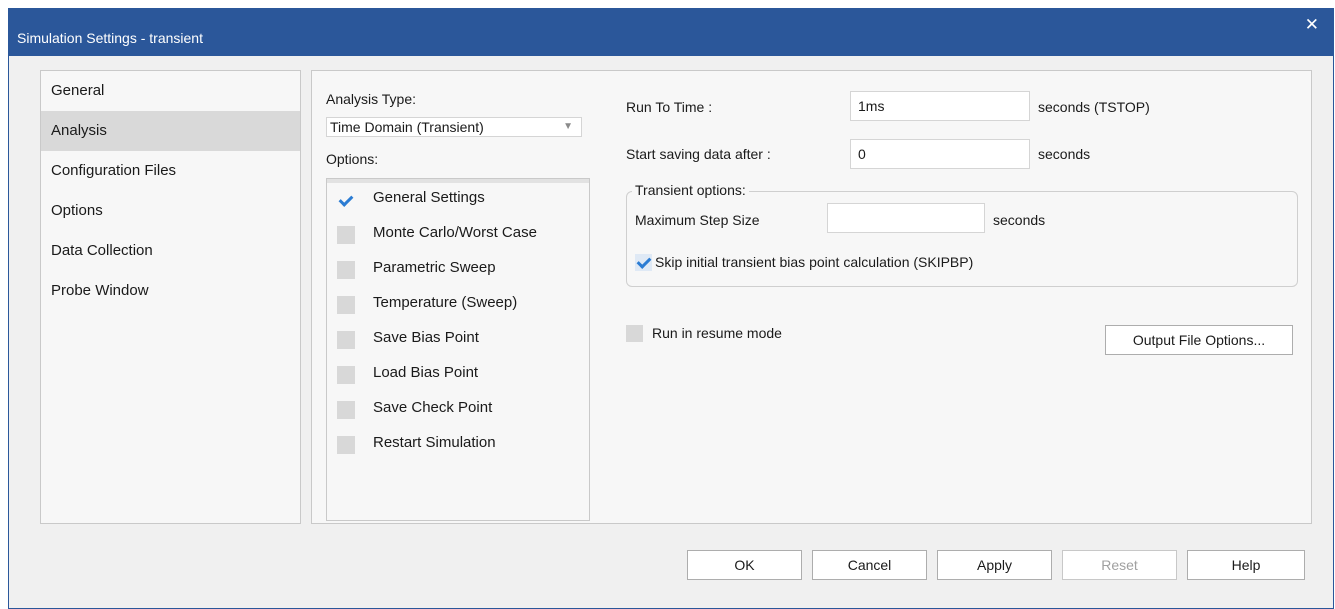  I want to click on apply-button: Apply, so click(994, 565).